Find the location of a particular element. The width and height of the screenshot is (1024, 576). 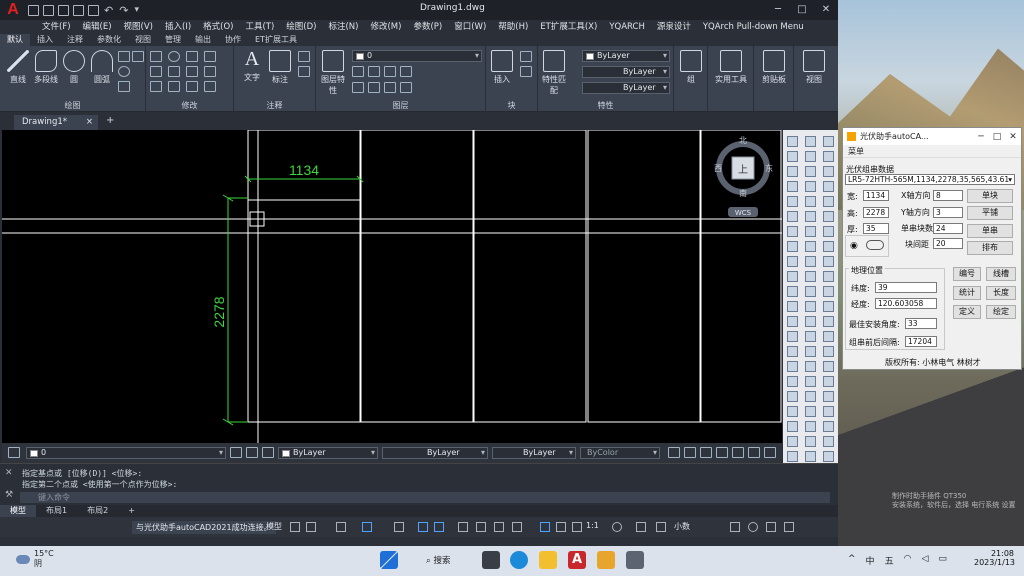

layer-combo: 0 is located at coordinates (417, 56).